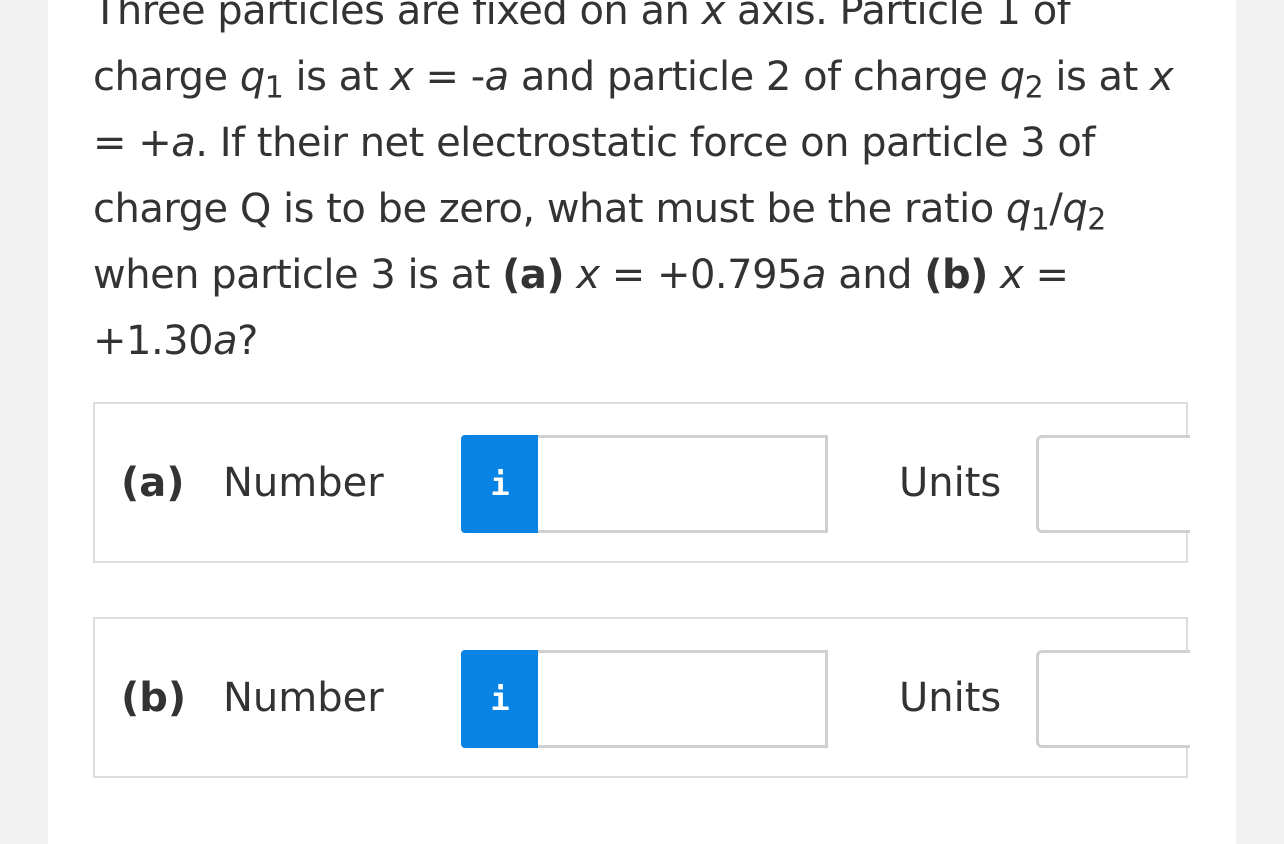 Image resolution: width=1284 pixels, height=844 pixels. I want to click on units-label-a: Units, so click(950, 483).